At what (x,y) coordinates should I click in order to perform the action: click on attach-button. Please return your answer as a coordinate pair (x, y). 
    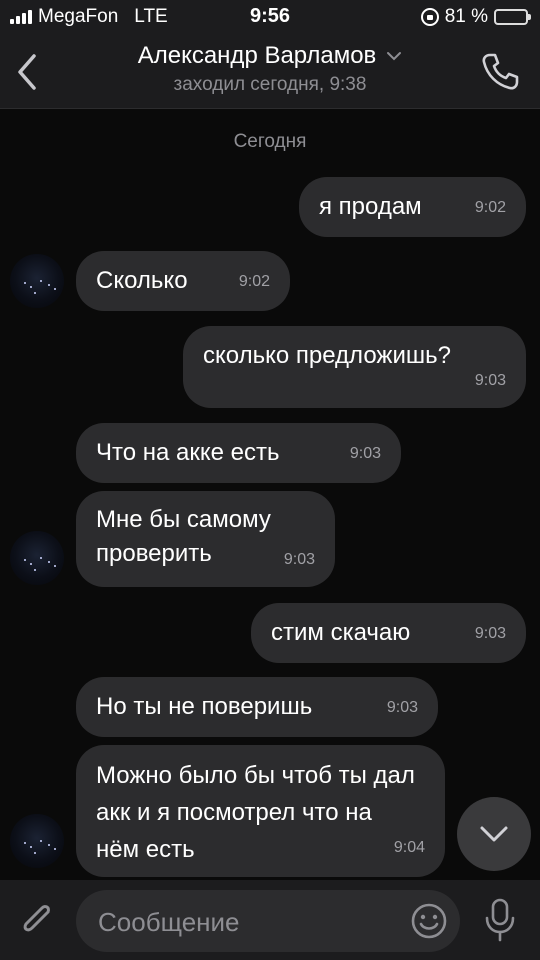
    Looking at the image, I should click on (38, 920).